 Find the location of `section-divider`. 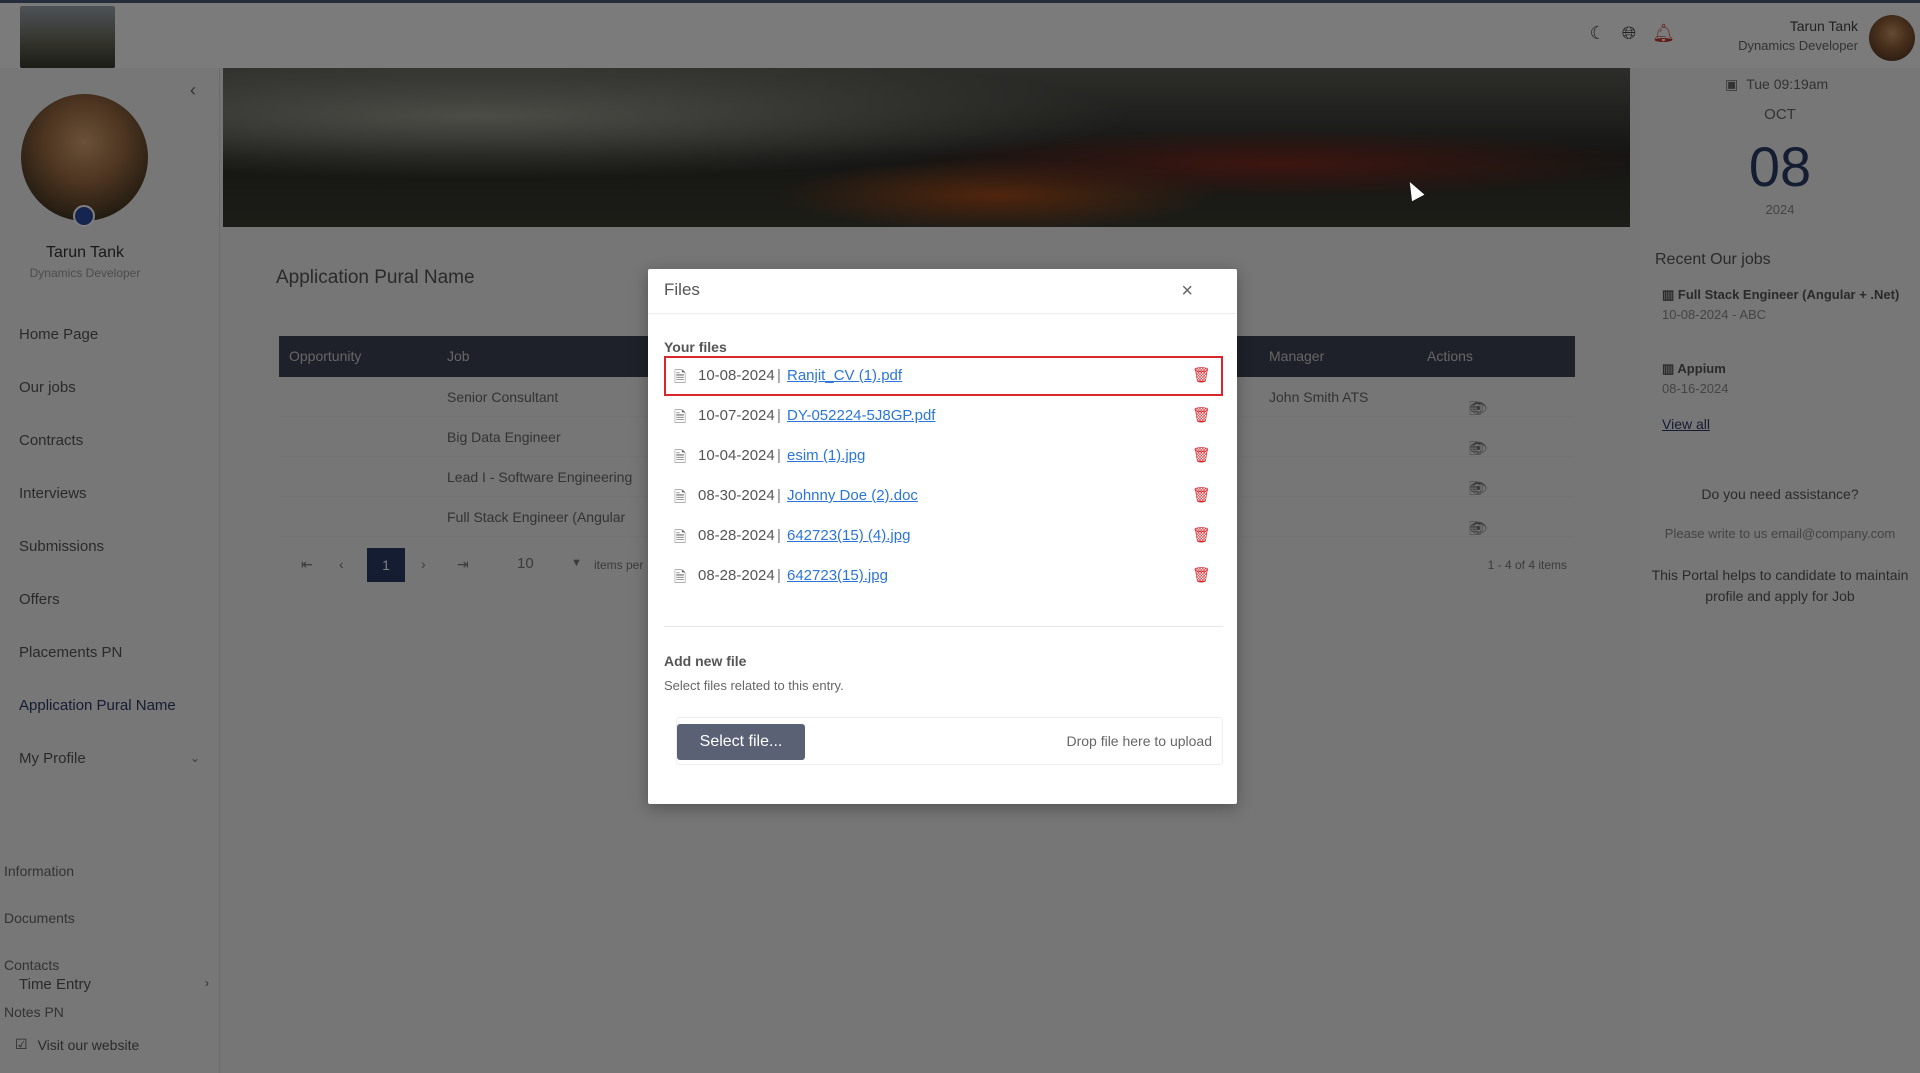

section-divider is located at coordinates (943, 626).